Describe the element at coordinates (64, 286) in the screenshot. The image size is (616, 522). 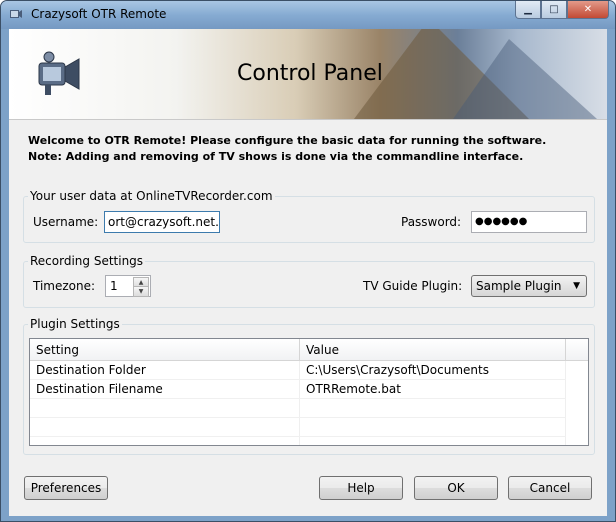
I see `timezone-label: Timezone:` at that location.